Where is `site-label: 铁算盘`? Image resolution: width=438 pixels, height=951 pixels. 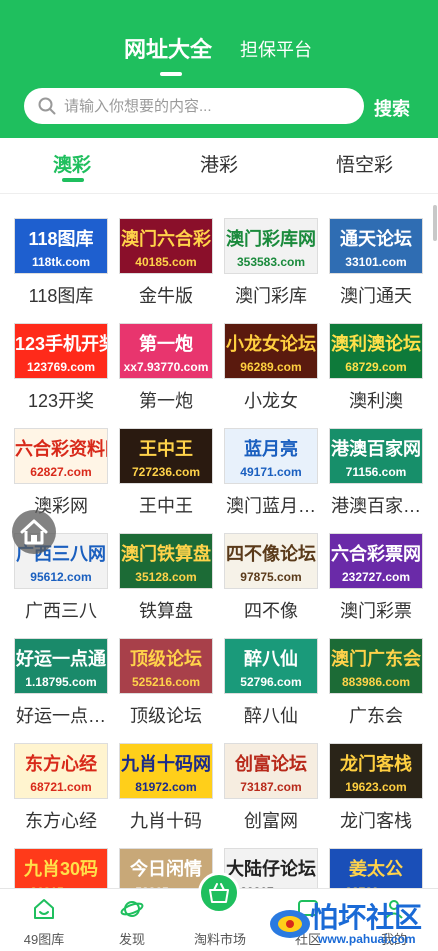
site-label: 铁算盘 is located at coordinates (166, 611).